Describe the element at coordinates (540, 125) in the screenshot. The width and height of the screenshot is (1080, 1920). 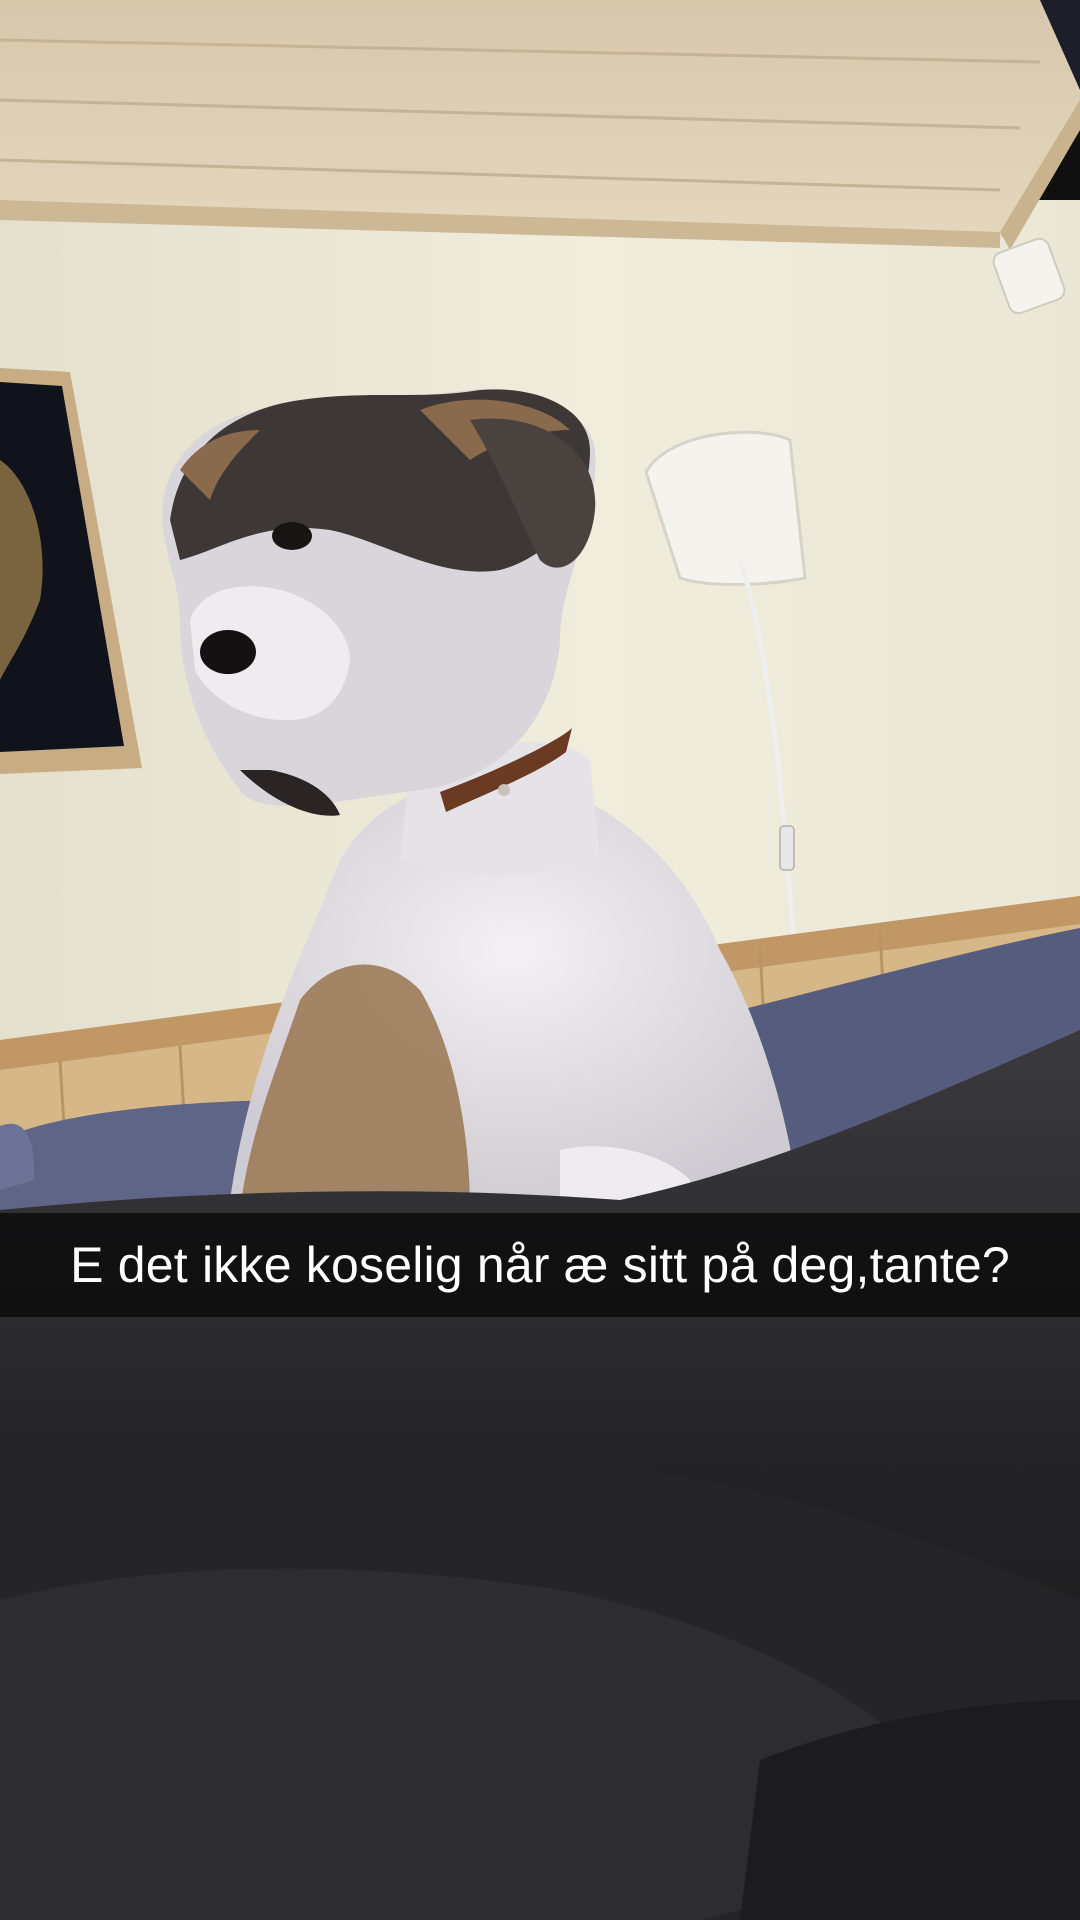
I see `ceiling` at that location.